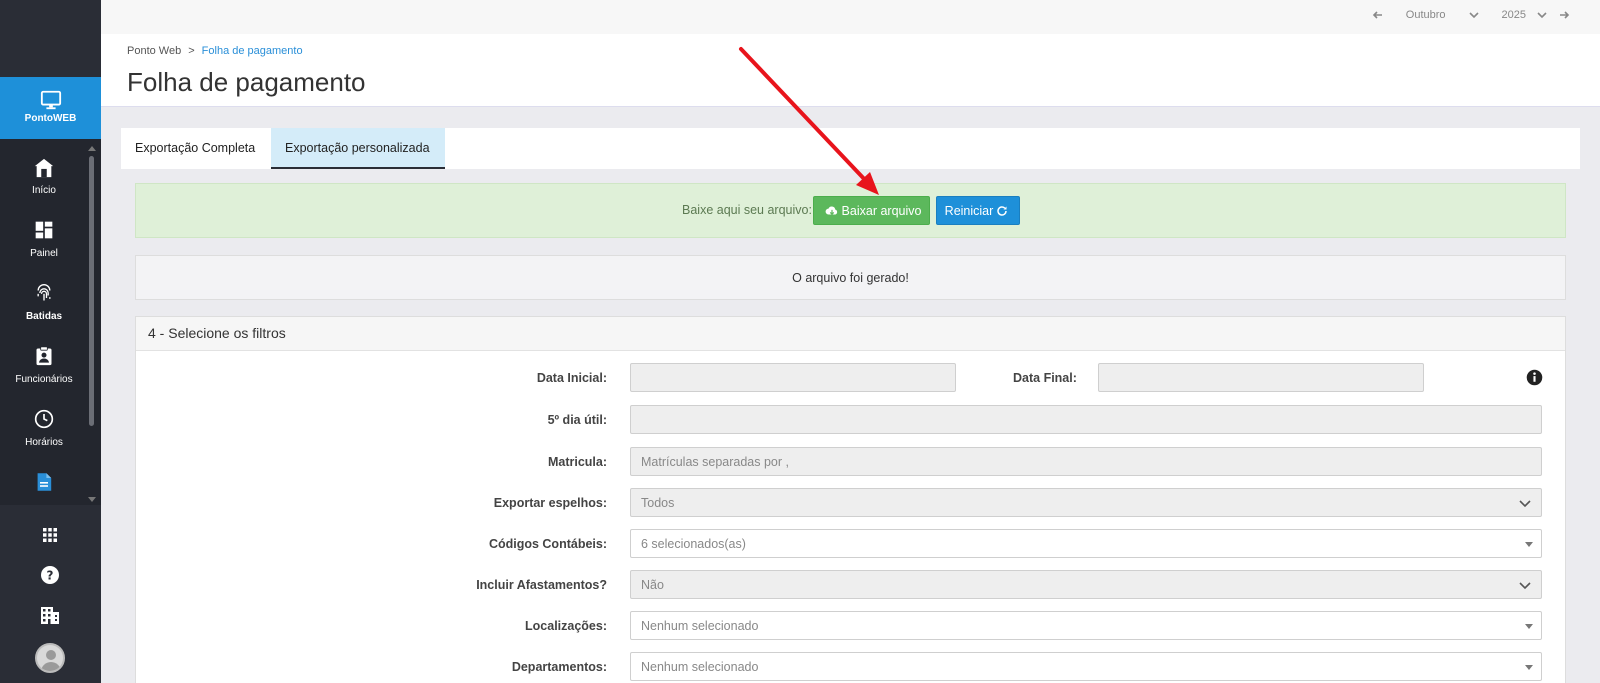 The image size is (1600, 683). I want to click on status-well: O arquivo foi gerado!, so click(850, 277).